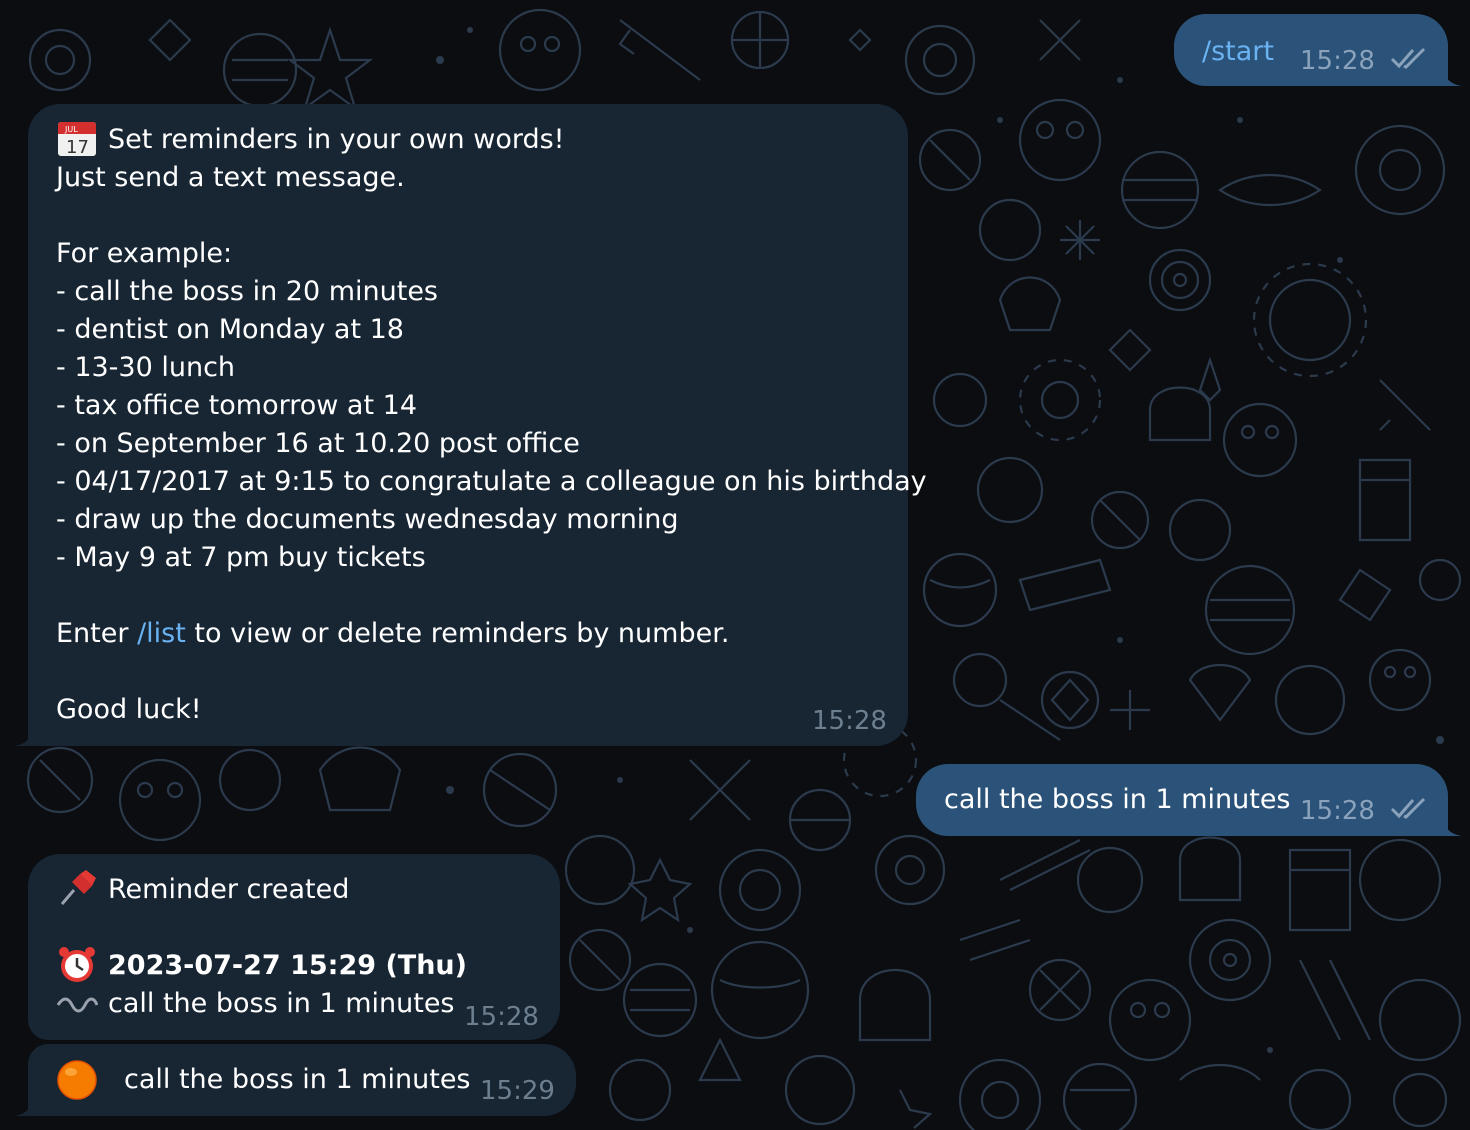 The image size is (1470, 1130). Describe the element at coordinates (241, 557) in the screenshot. I see `example-item: - May 9 at 7 pm buy tickets` at that location.